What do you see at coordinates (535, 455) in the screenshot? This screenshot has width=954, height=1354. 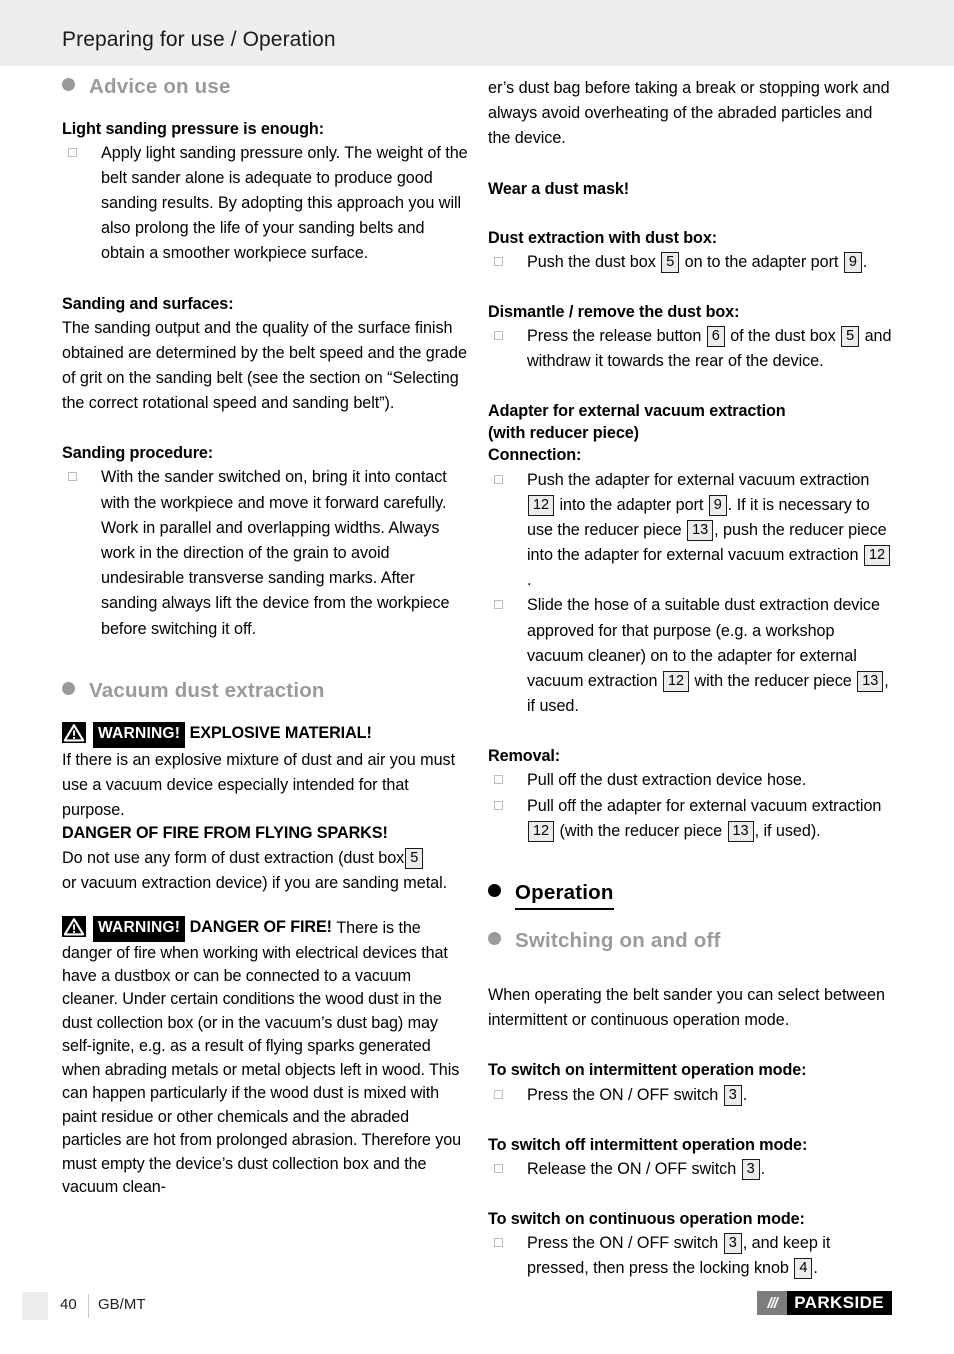 I see `subheading-adapter-connection: Connection:` at bounding box center [535, 455].